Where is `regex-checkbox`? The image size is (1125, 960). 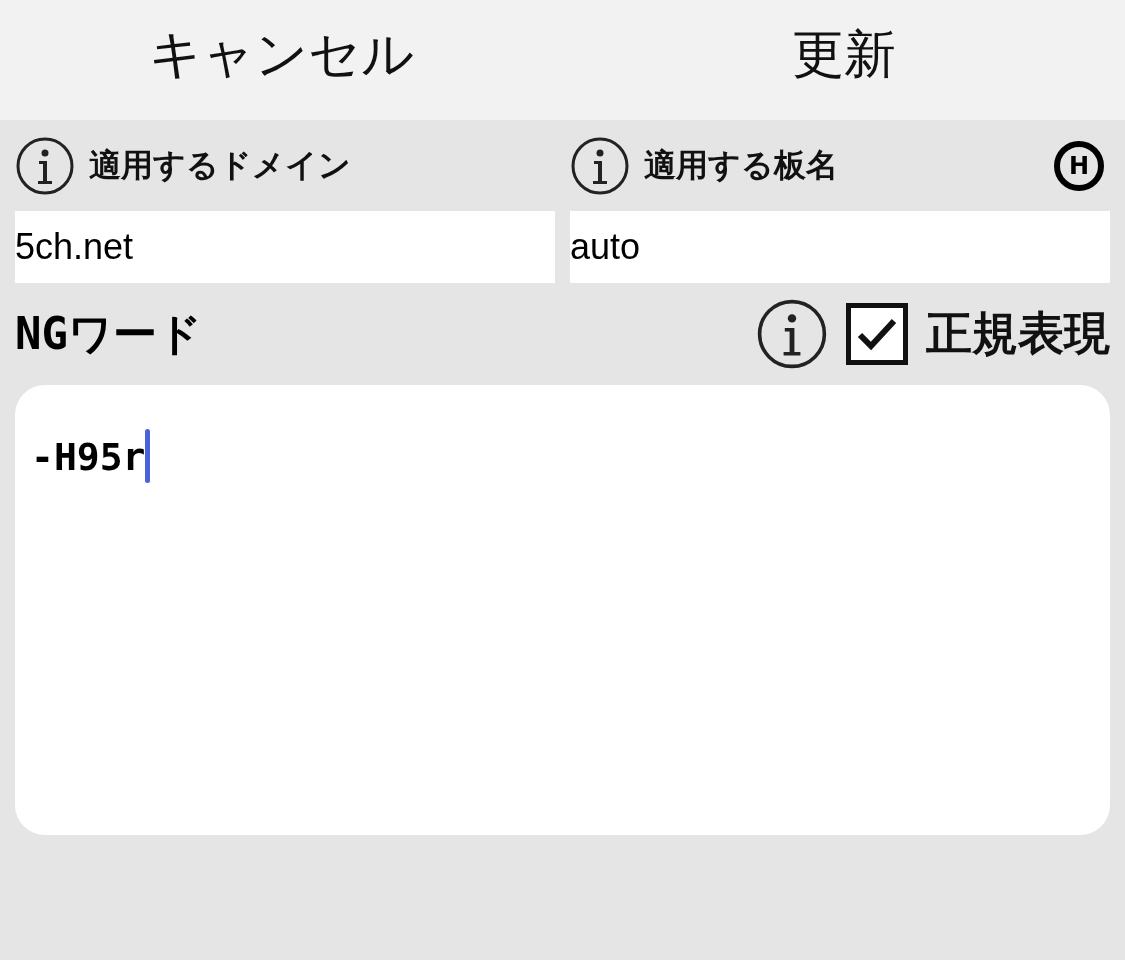 regex-checkbox is located at coordinates (877, 334).